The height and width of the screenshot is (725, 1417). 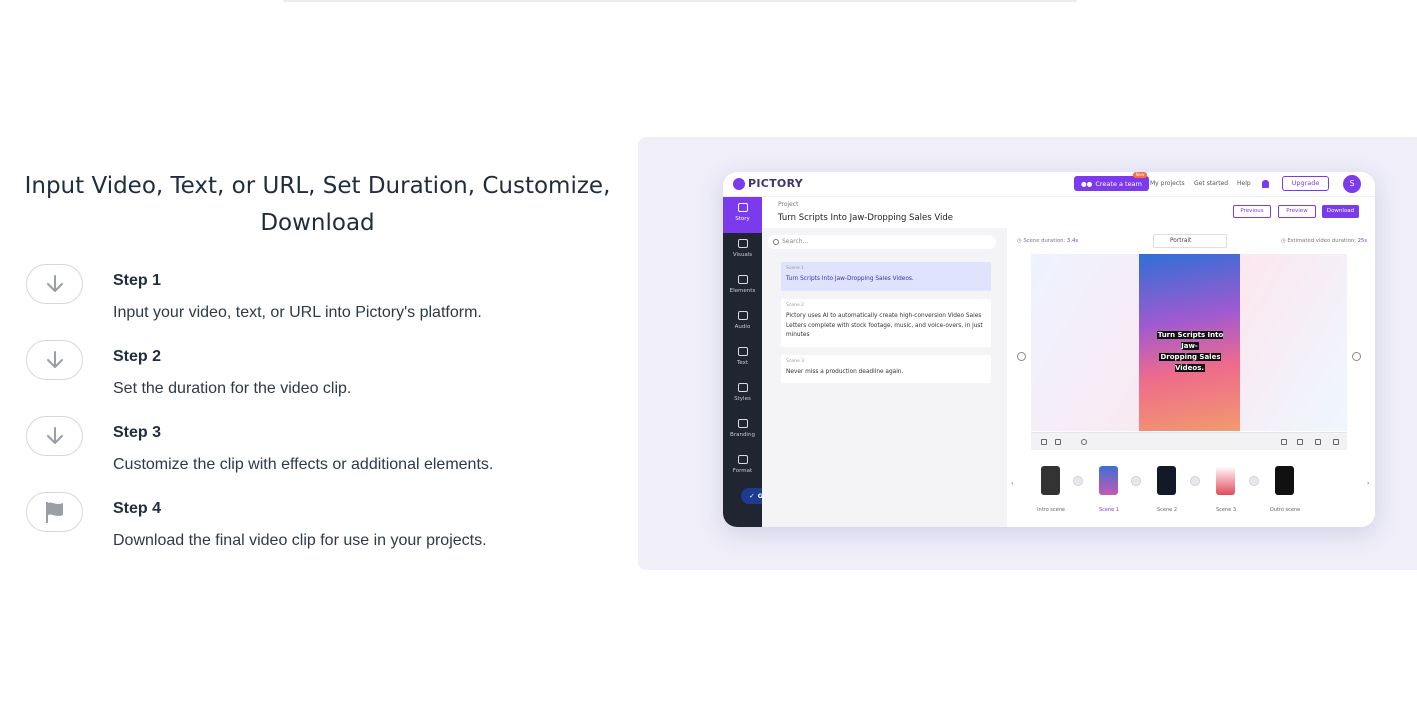 I want to click on chevron-right-icon: ›, so click(x=1368, y=483).